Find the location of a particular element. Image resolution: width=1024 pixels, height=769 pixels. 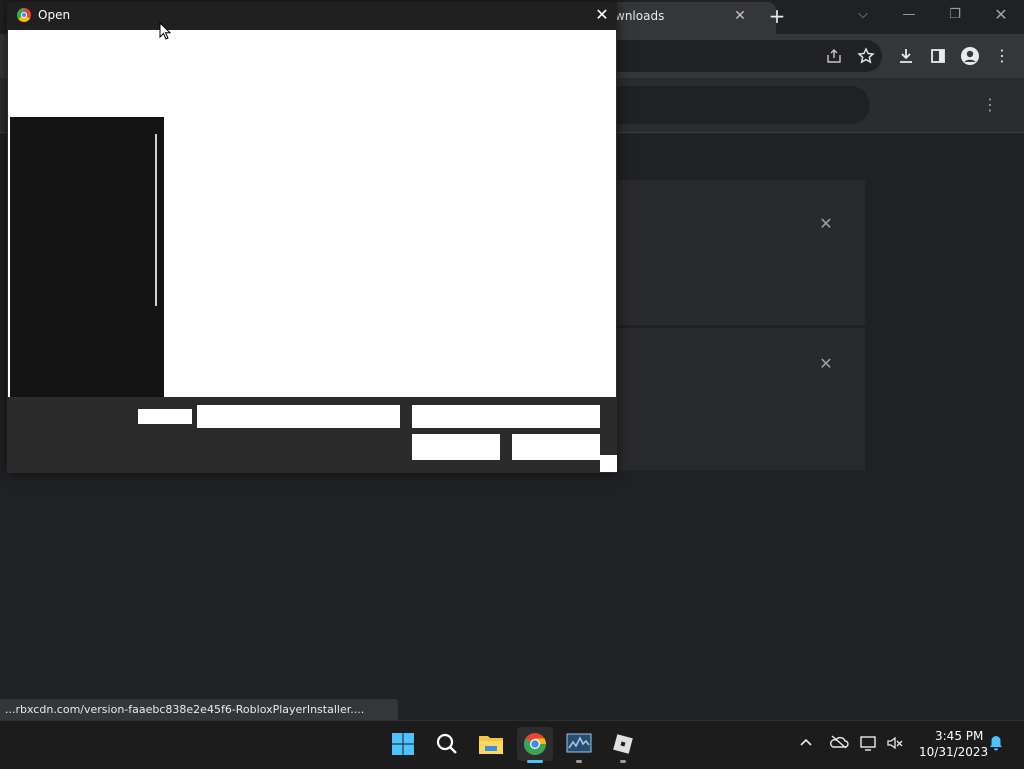

file-explorer-button is located at coordinates (491, 744).